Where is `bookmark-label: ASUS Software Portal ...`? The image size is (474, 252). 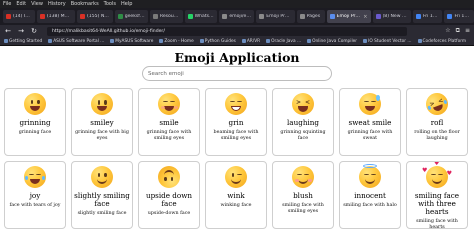
bookmark-label: ASUS Software Portal ... is located at coordinates (79, 41).